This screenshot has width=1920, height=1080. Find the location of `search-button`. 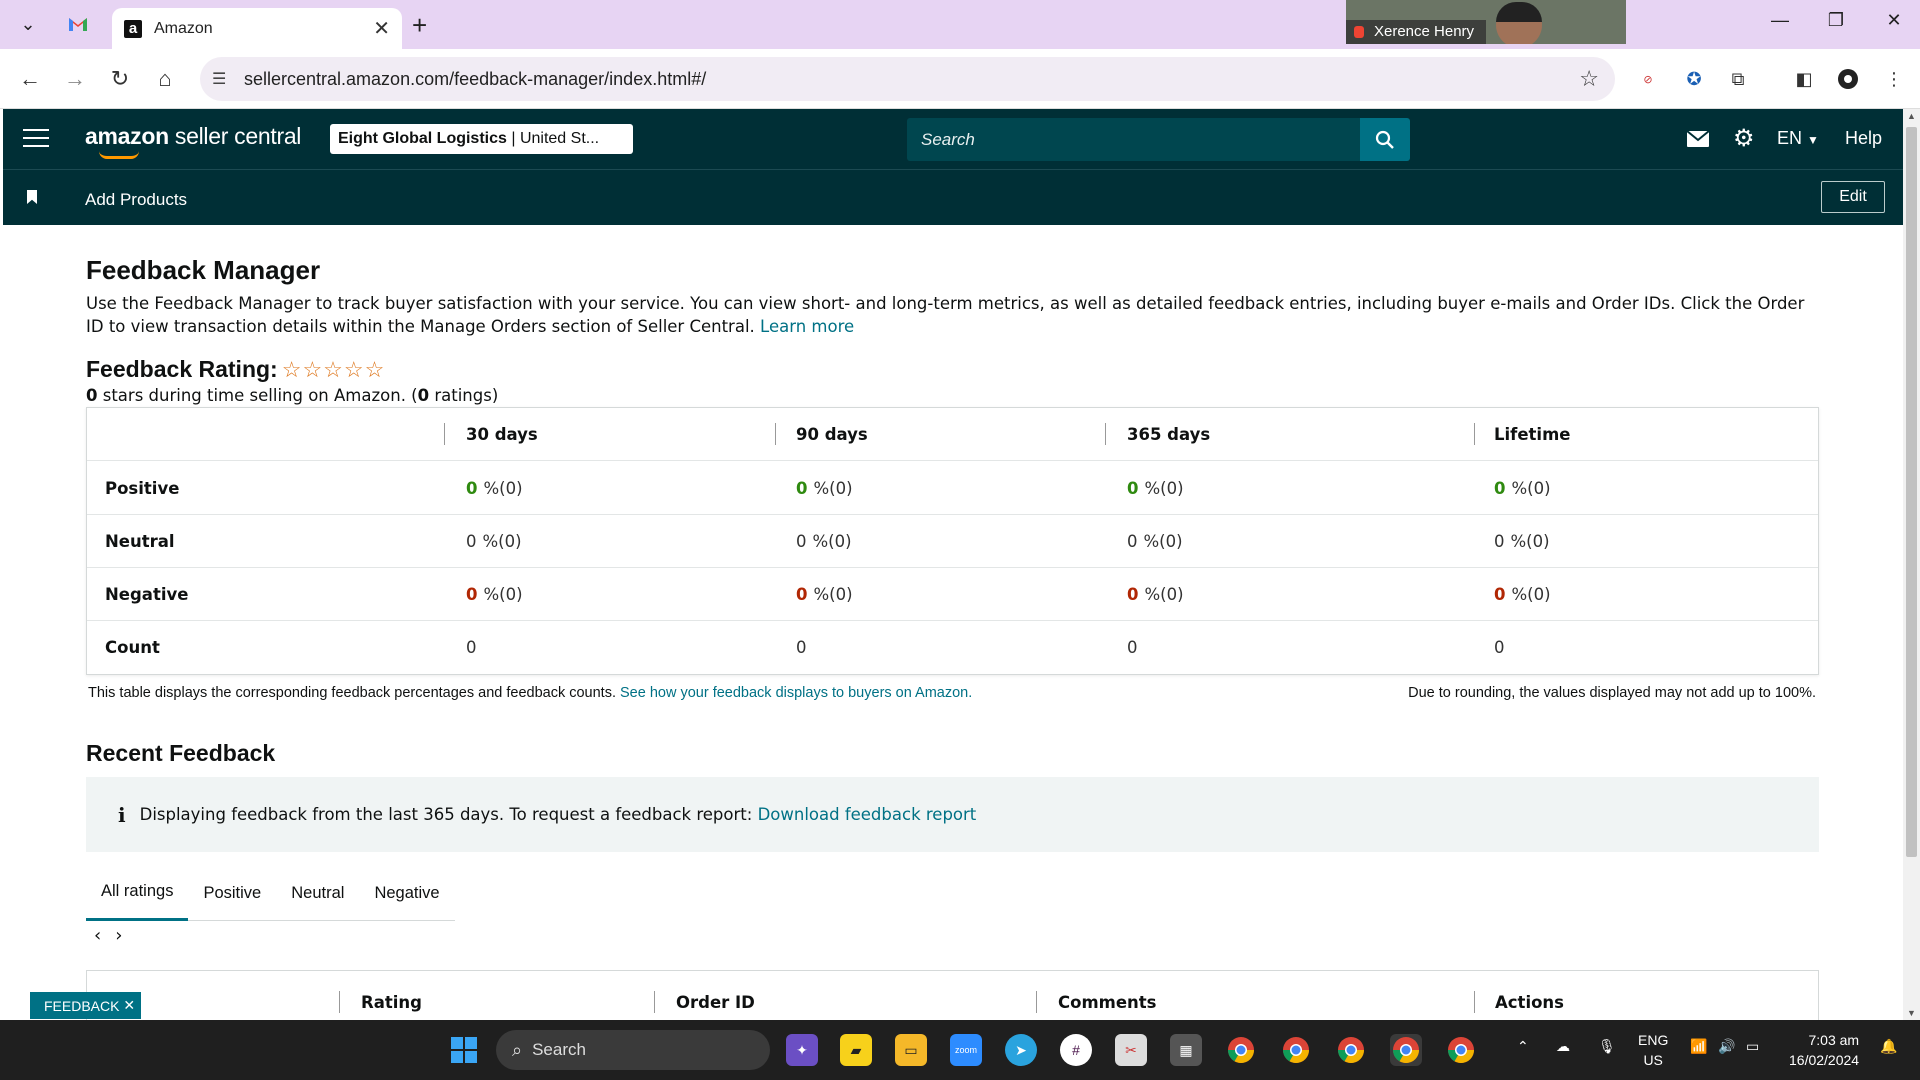

search-button is located at coordinates (1385, 139).